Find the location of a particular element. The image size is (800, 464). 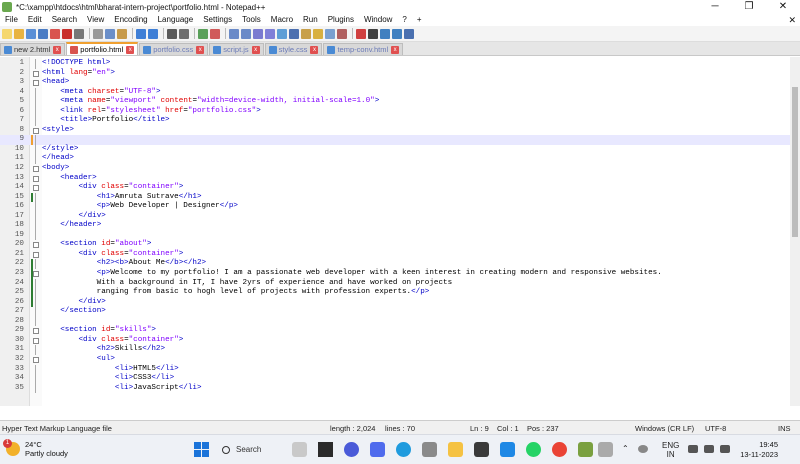

undo-icon is located at coordinates (141, 33).